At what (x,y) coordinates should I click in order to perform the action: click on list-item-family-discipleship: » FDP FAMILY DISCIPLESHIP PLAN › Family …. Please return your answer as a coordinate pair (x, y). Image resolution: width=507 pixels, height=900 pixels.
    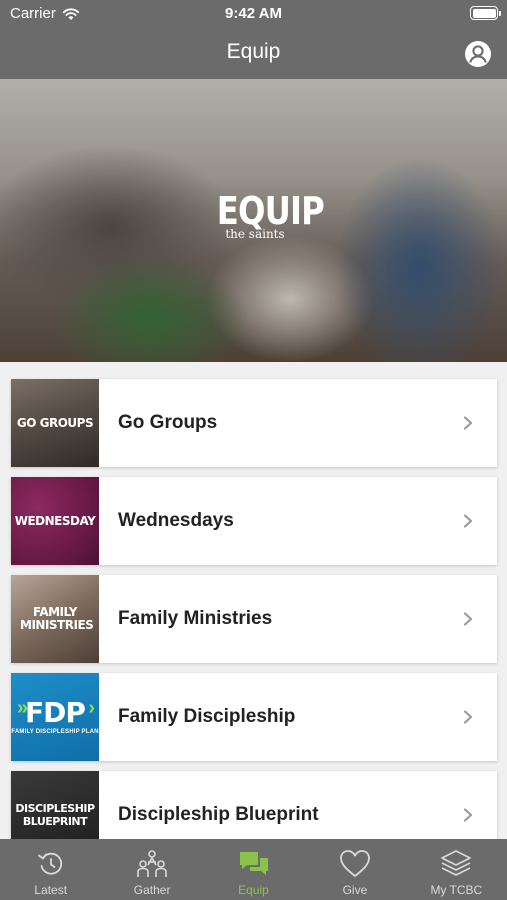
    Looking at the image, I should click on (254, 717).